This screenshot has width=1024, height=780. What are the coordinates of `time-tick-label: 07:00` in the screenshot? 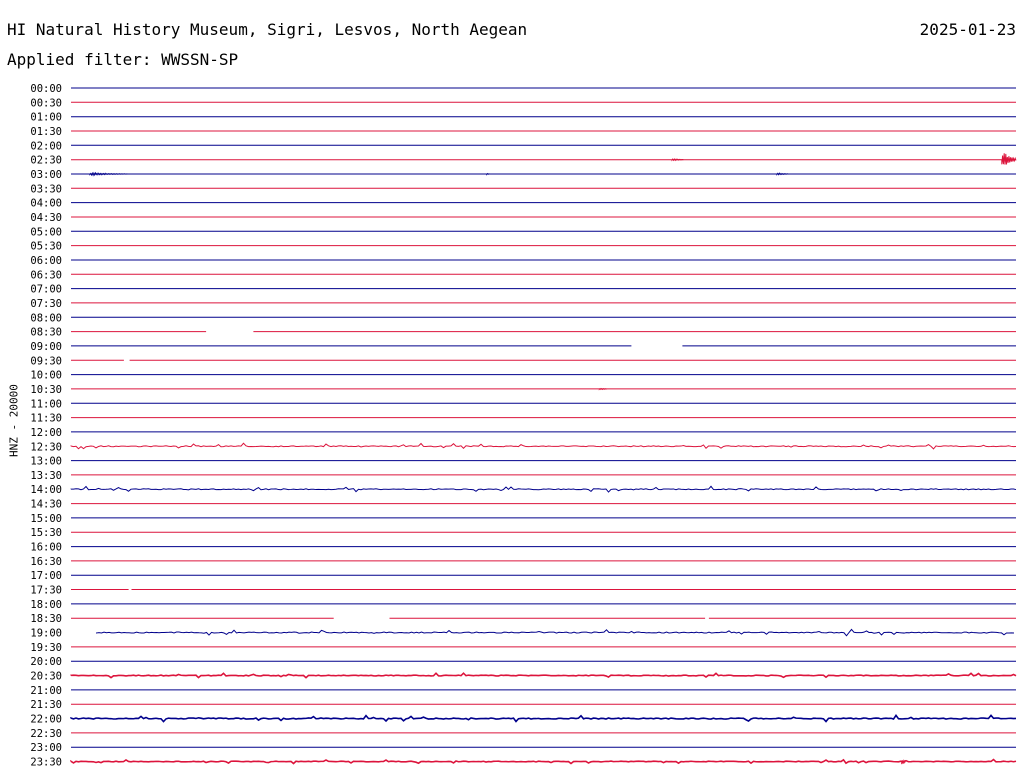 It's located at (46, 290).